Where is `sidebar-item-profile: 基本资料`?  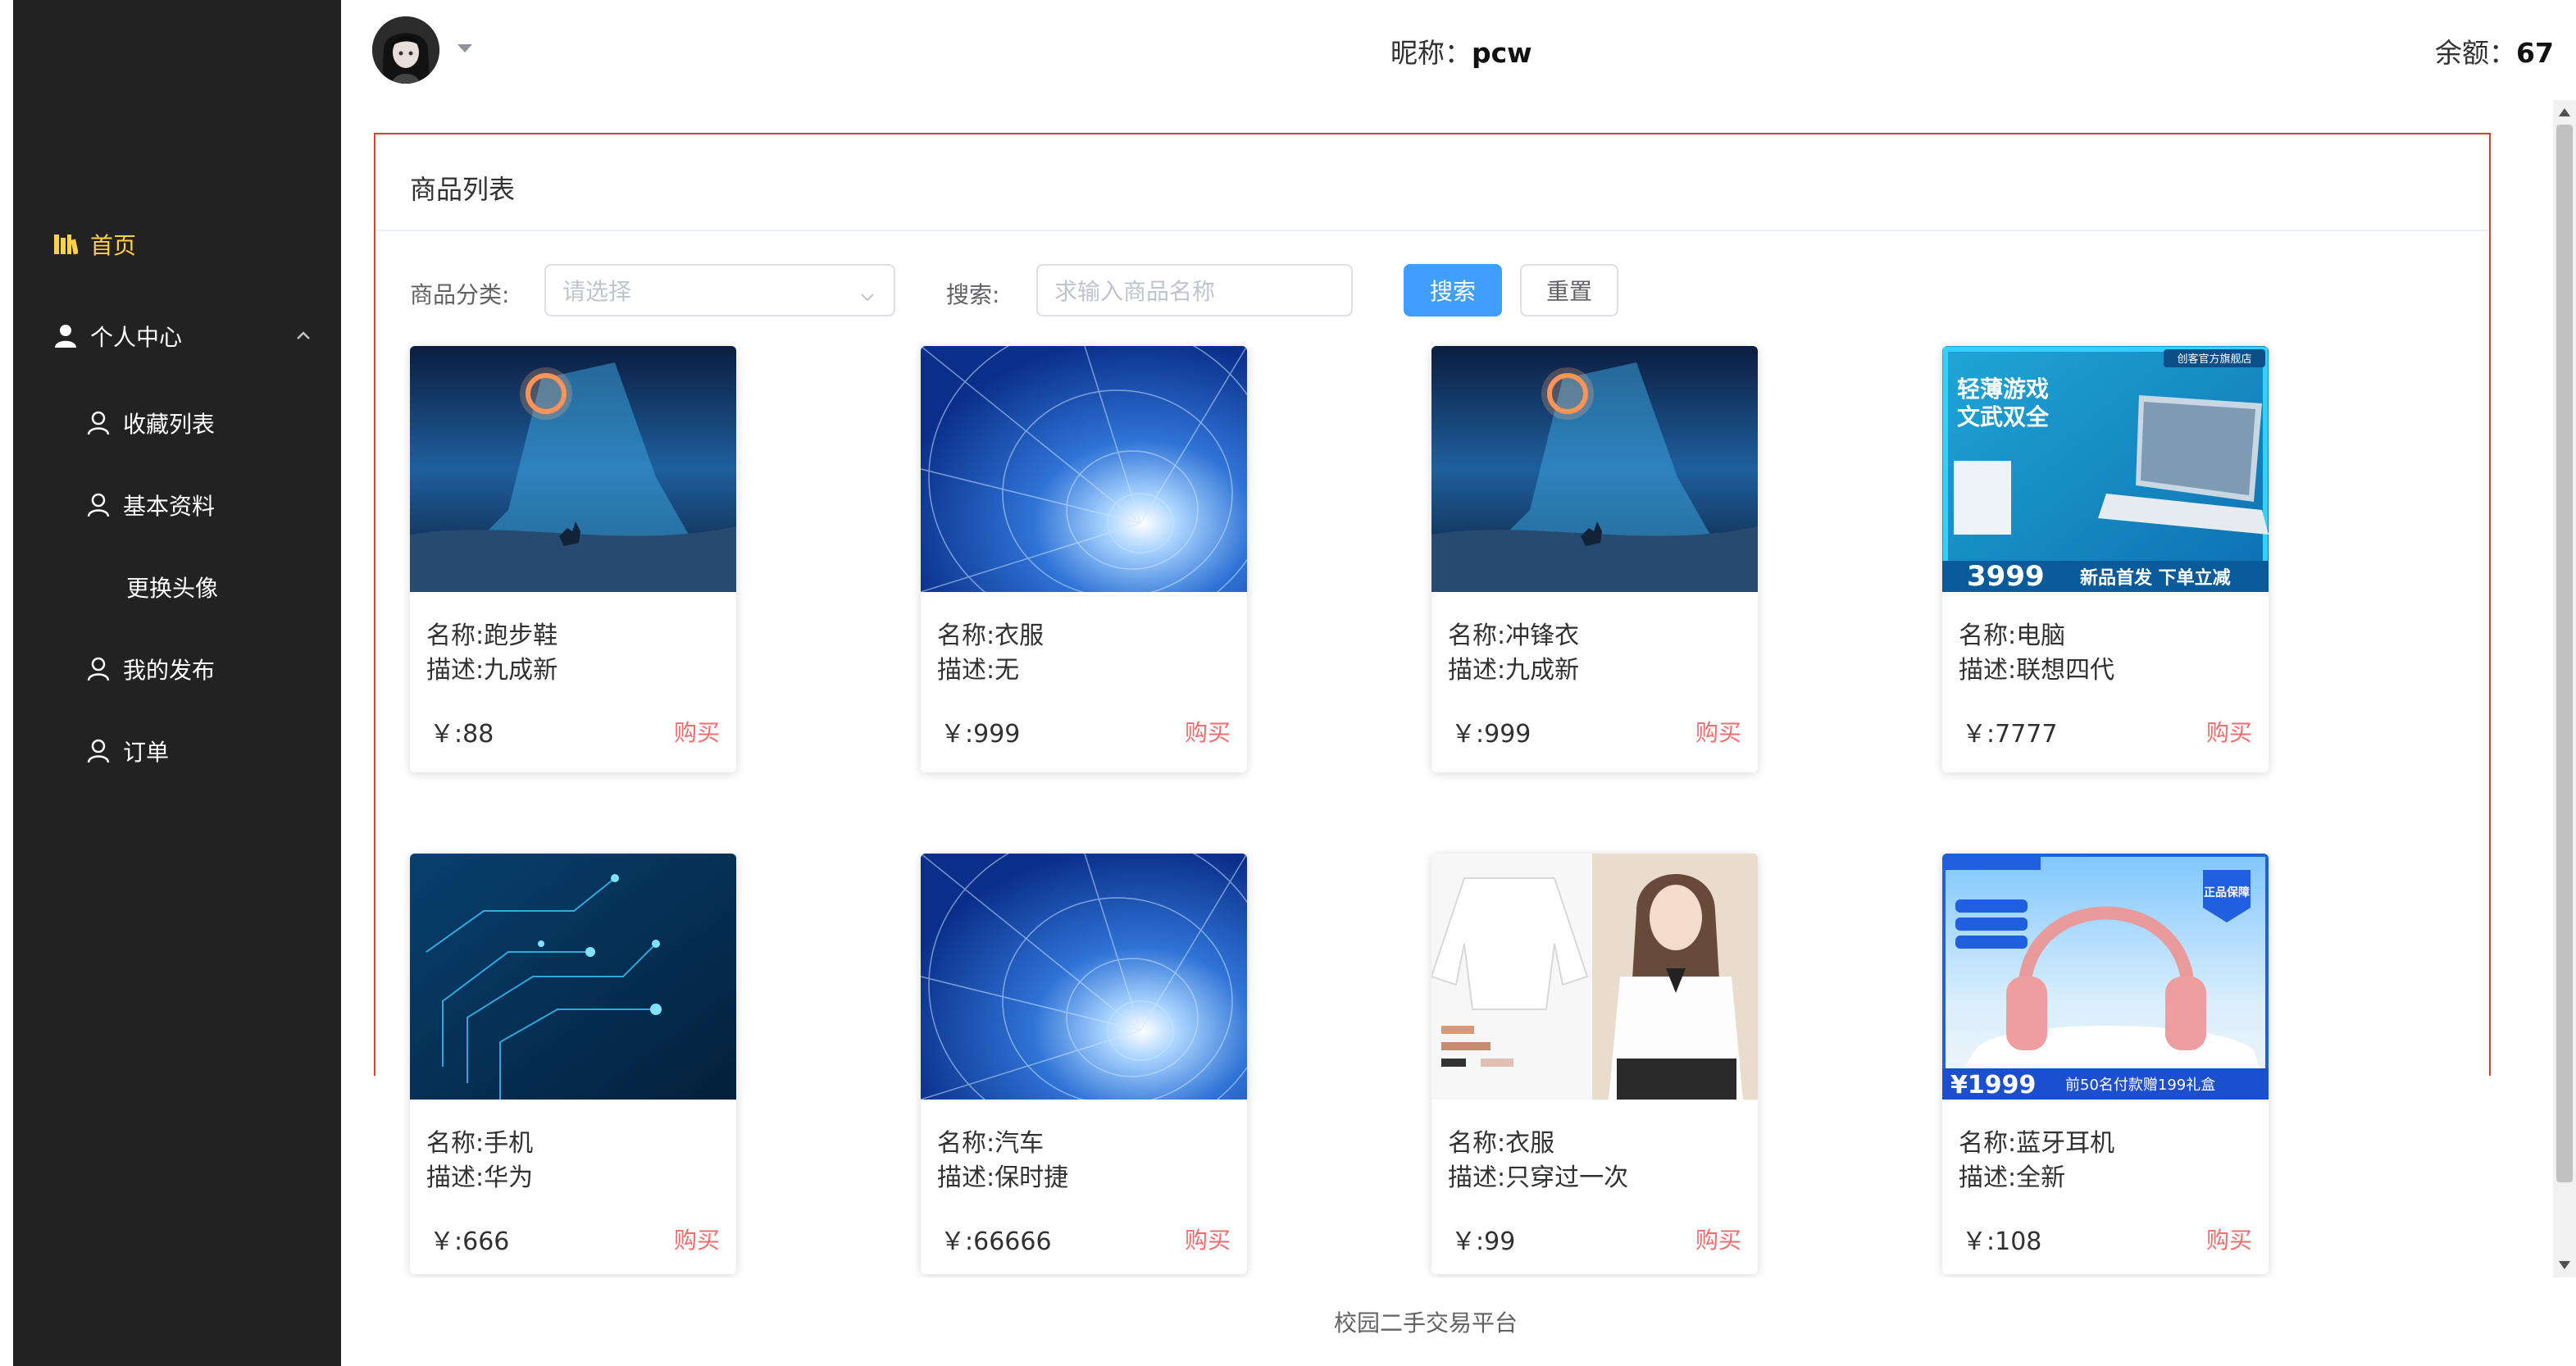 sidebar-item-profile: 基本资料 is located at coordinates (177, 505).